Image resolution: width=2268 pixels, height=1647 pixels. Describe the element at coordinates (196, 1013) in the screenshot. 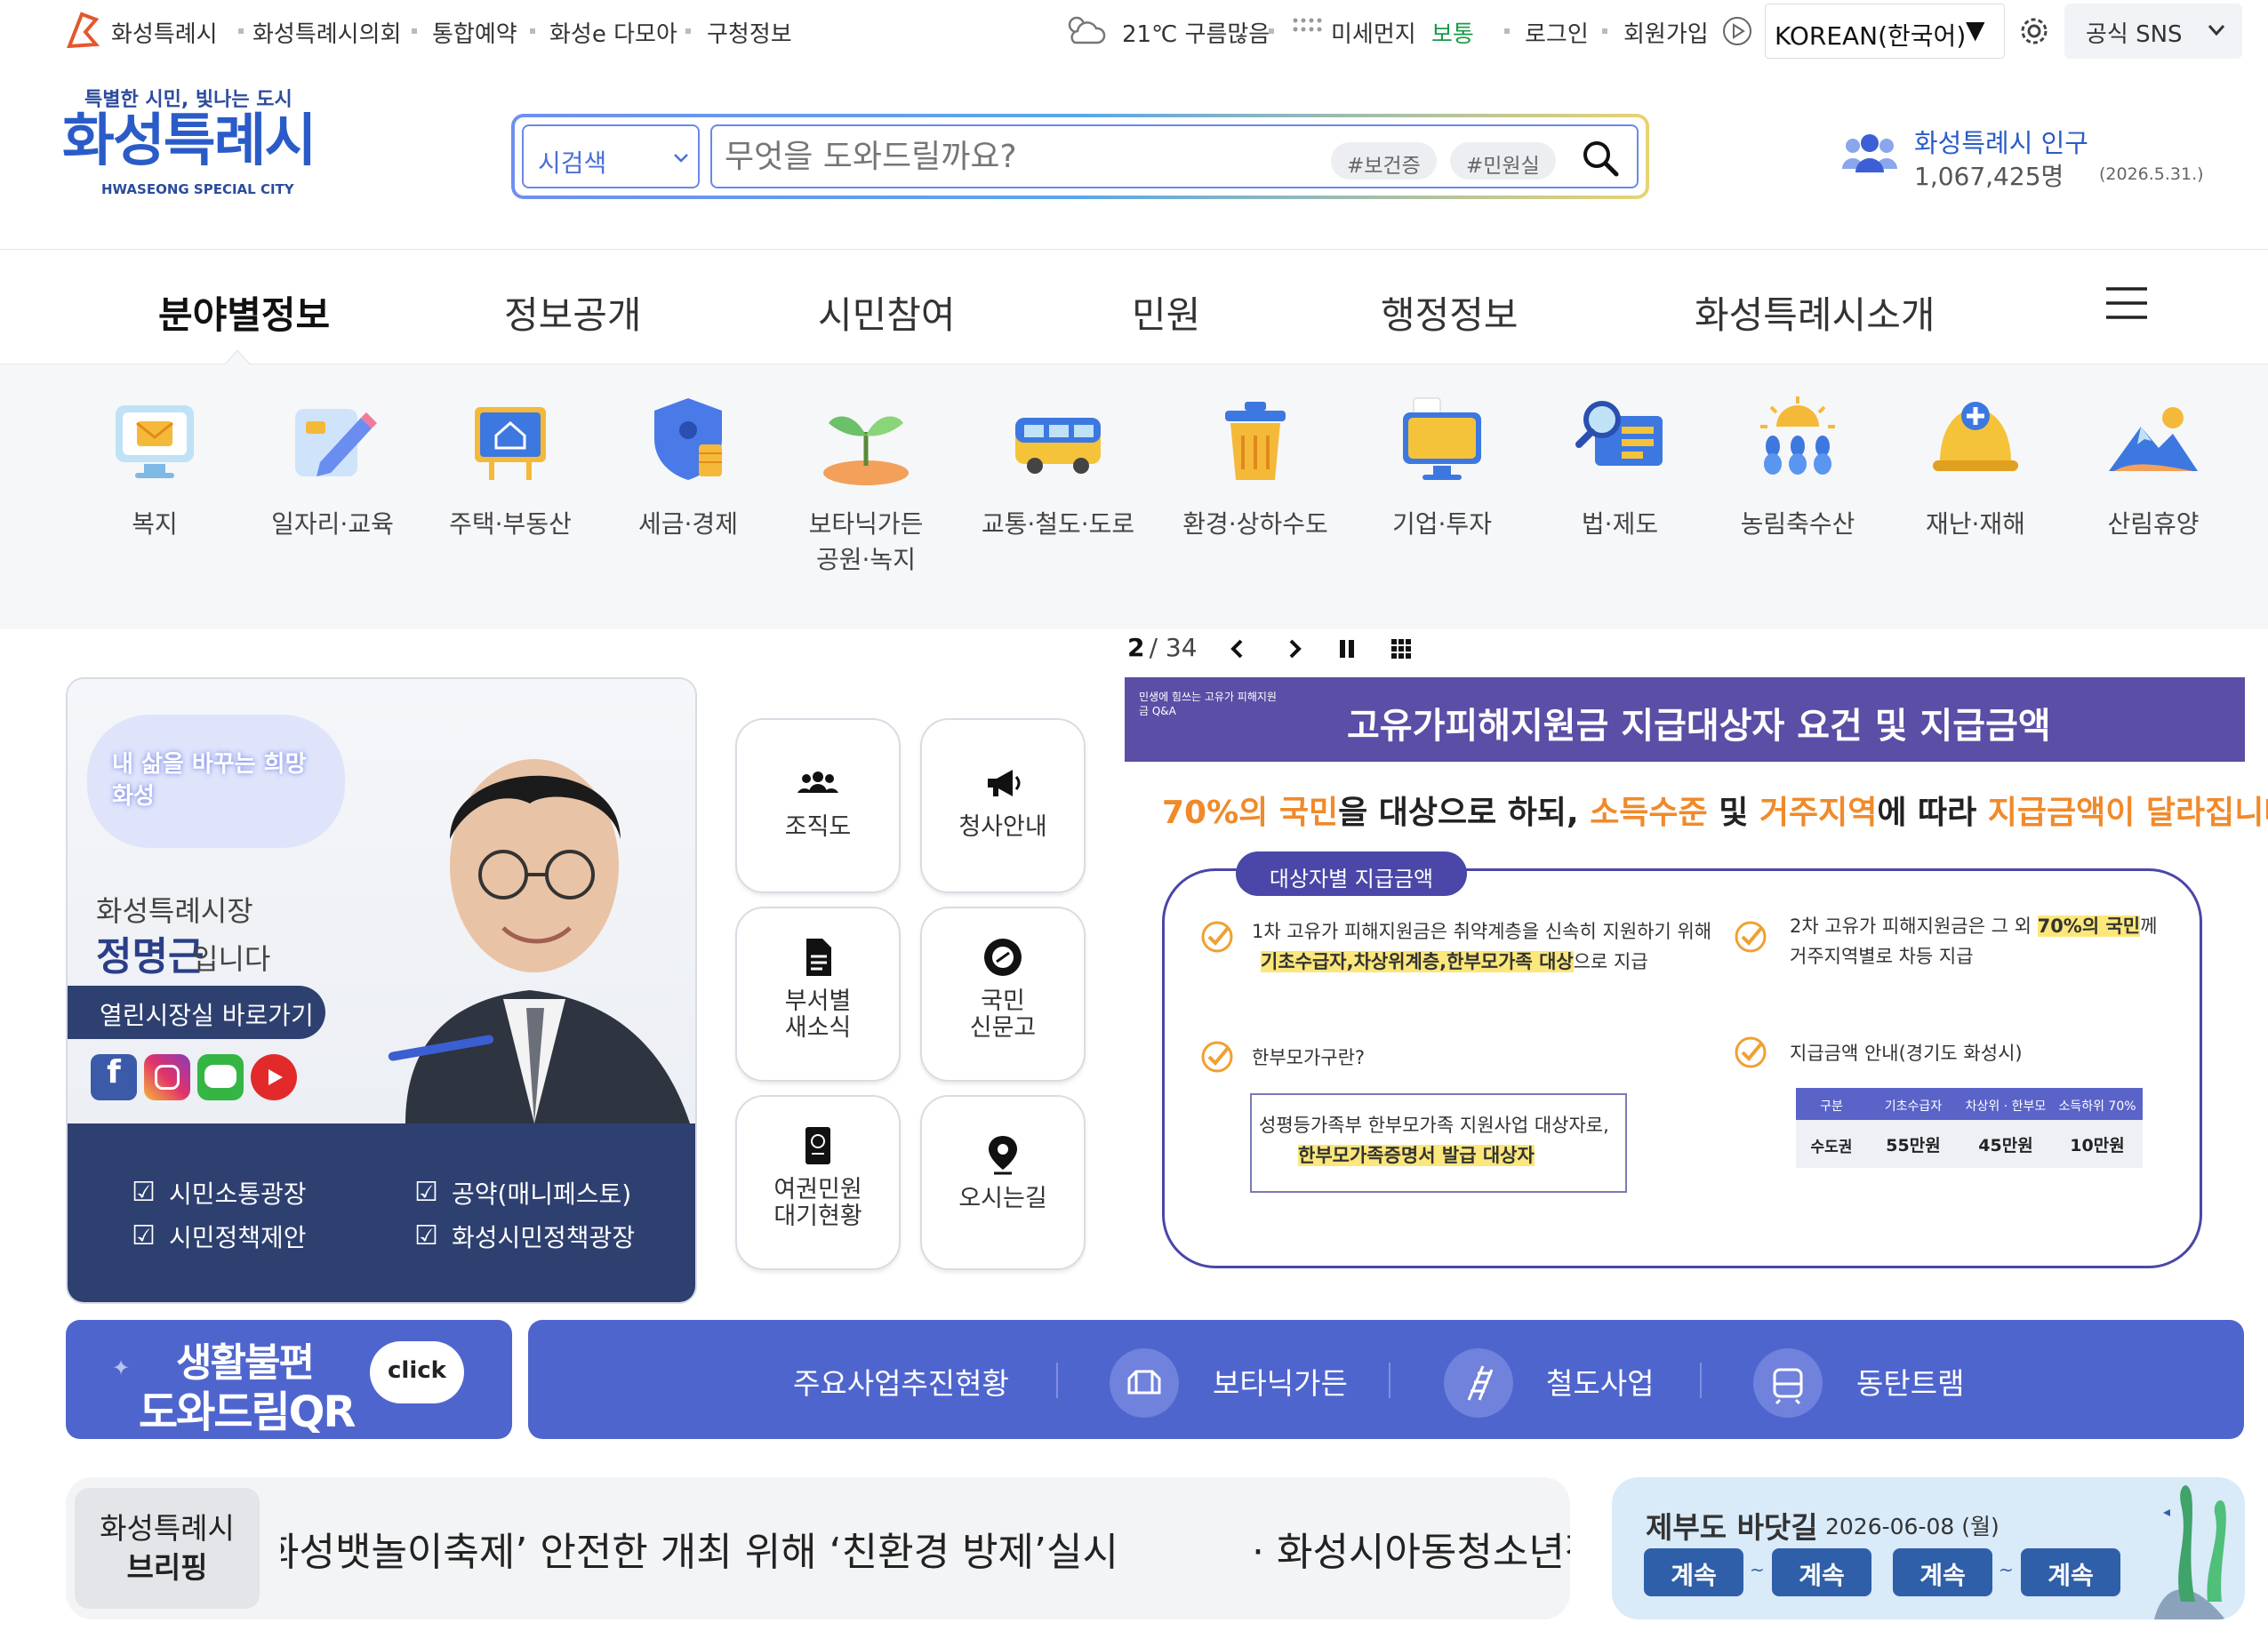

I see `open-mayor-office-button: 열린시장실 바로가기` at that location.